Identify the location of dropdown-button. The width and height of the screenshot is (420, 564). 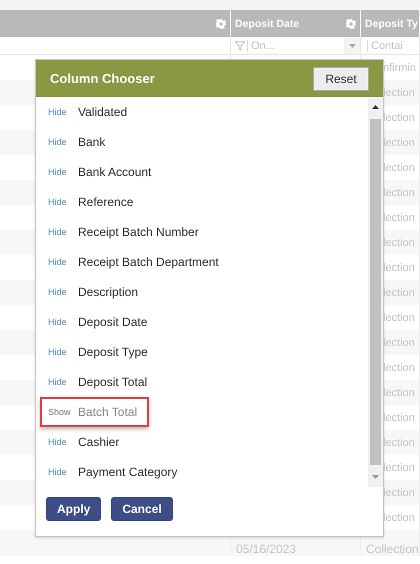
(352, 45).